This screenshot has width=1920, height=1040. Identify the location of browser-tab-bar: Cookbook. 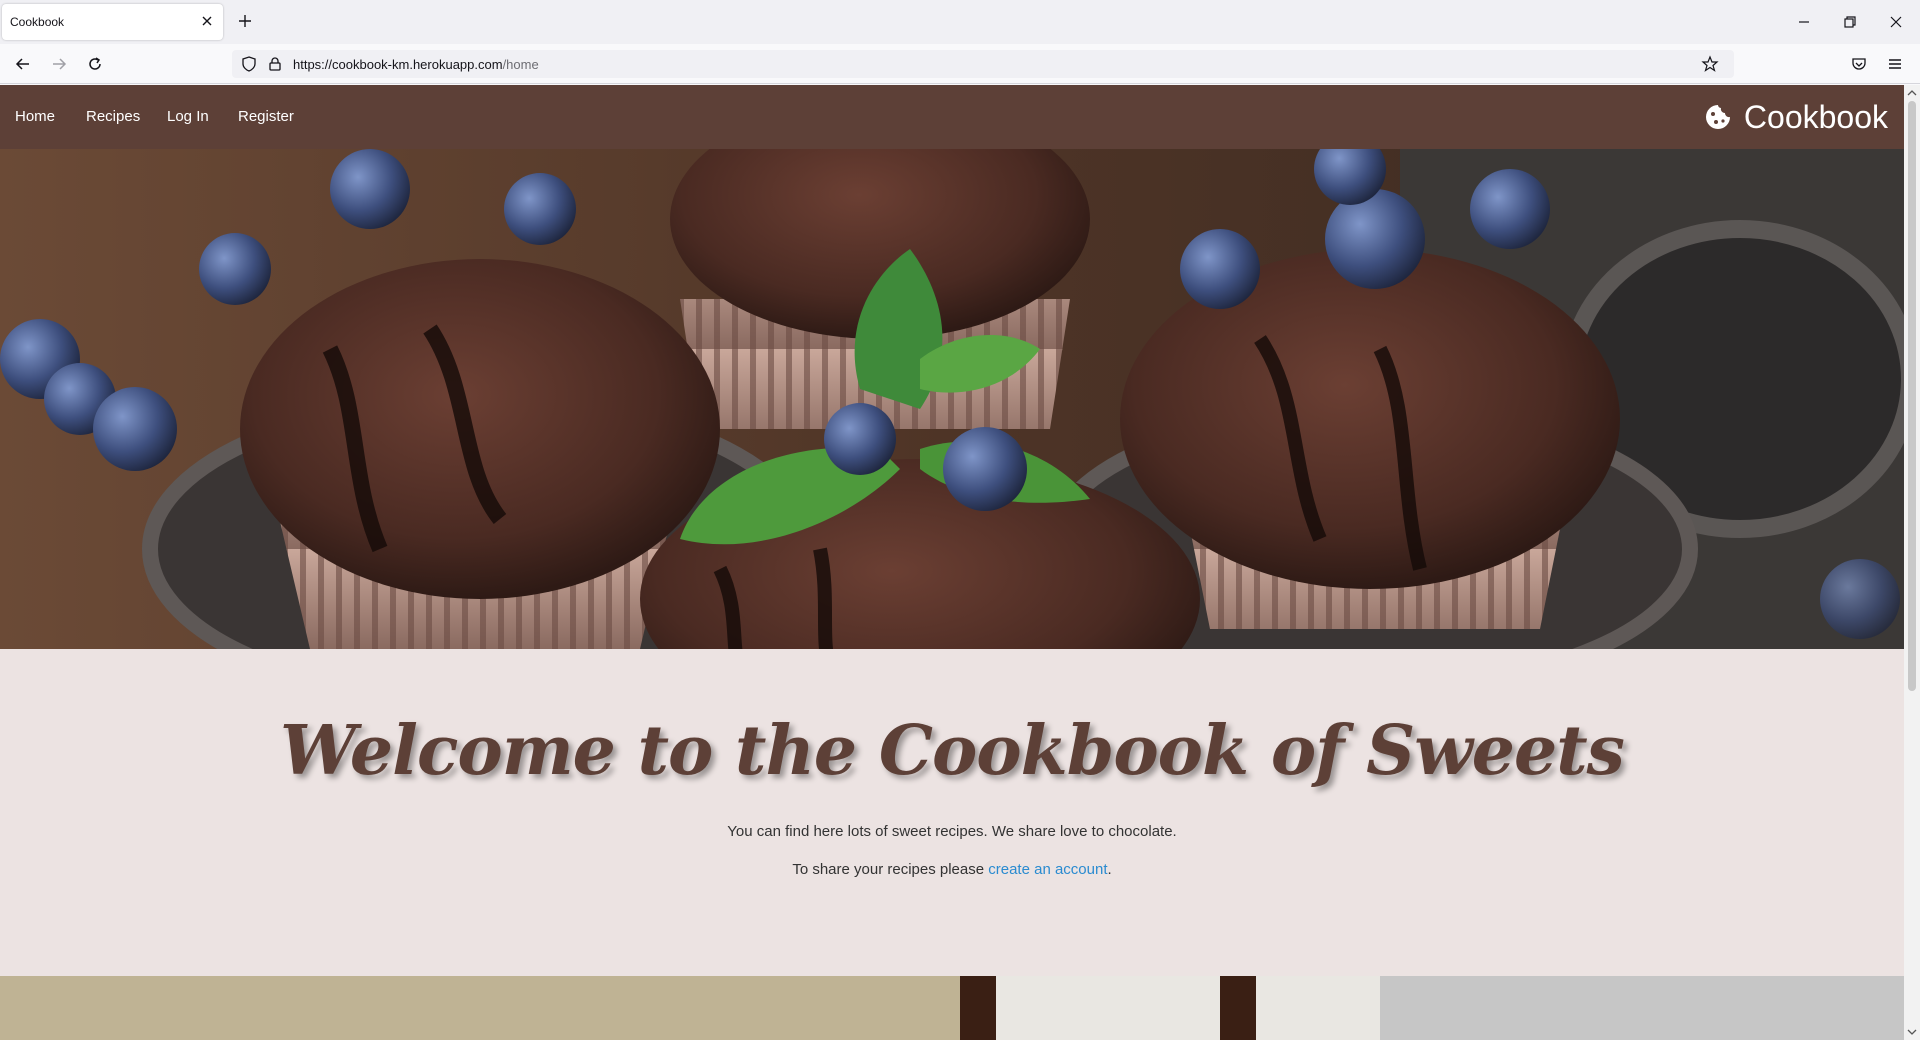
(960, 22).